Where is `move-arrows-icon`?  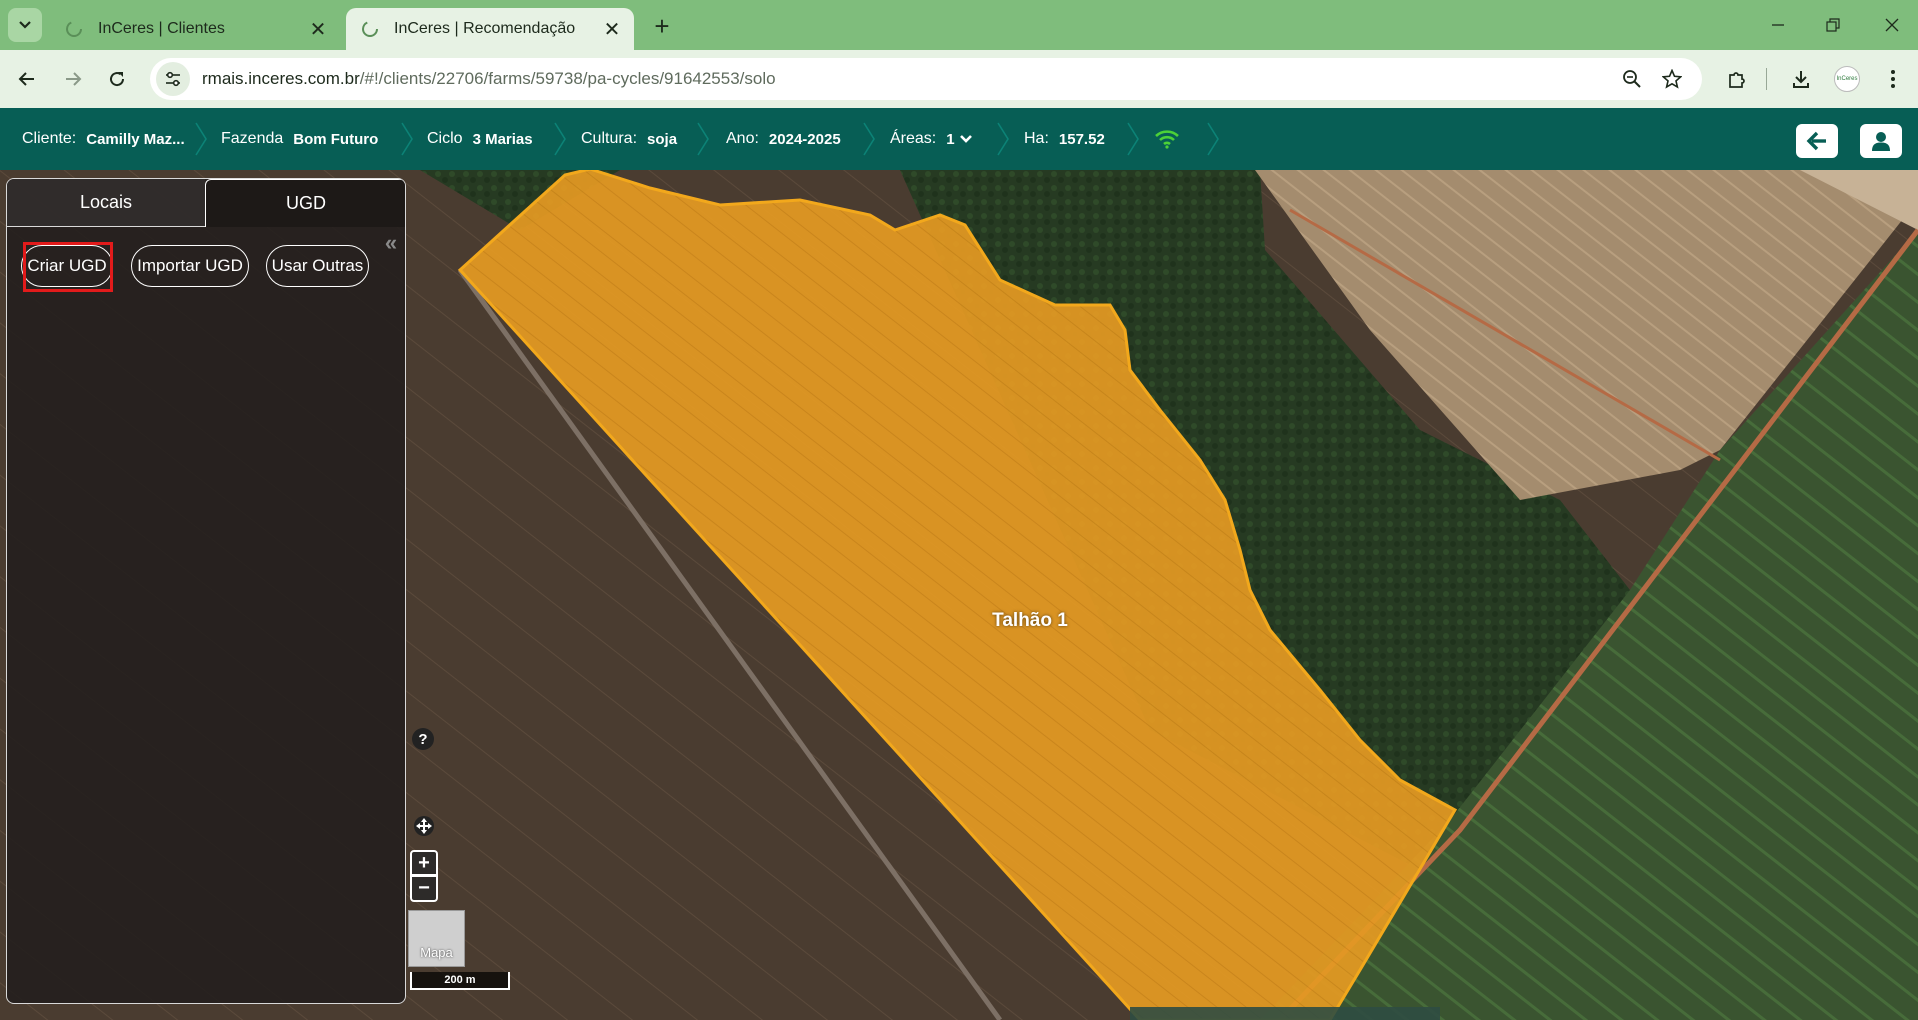
move-arrows-icon is located at coordinates (424, 826).